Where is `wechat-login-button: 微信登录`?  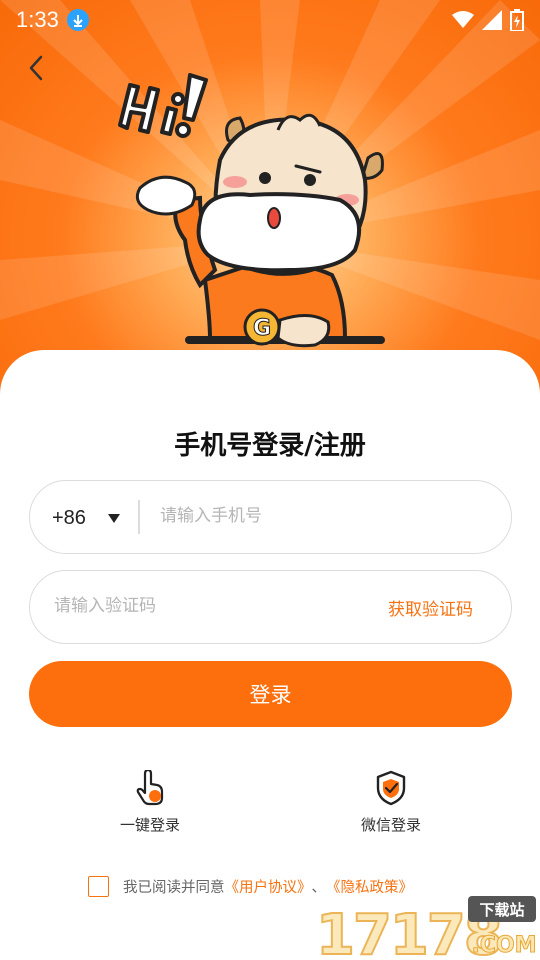
wechat-login-button: 微信登录 is located at coordinates (391, 802).